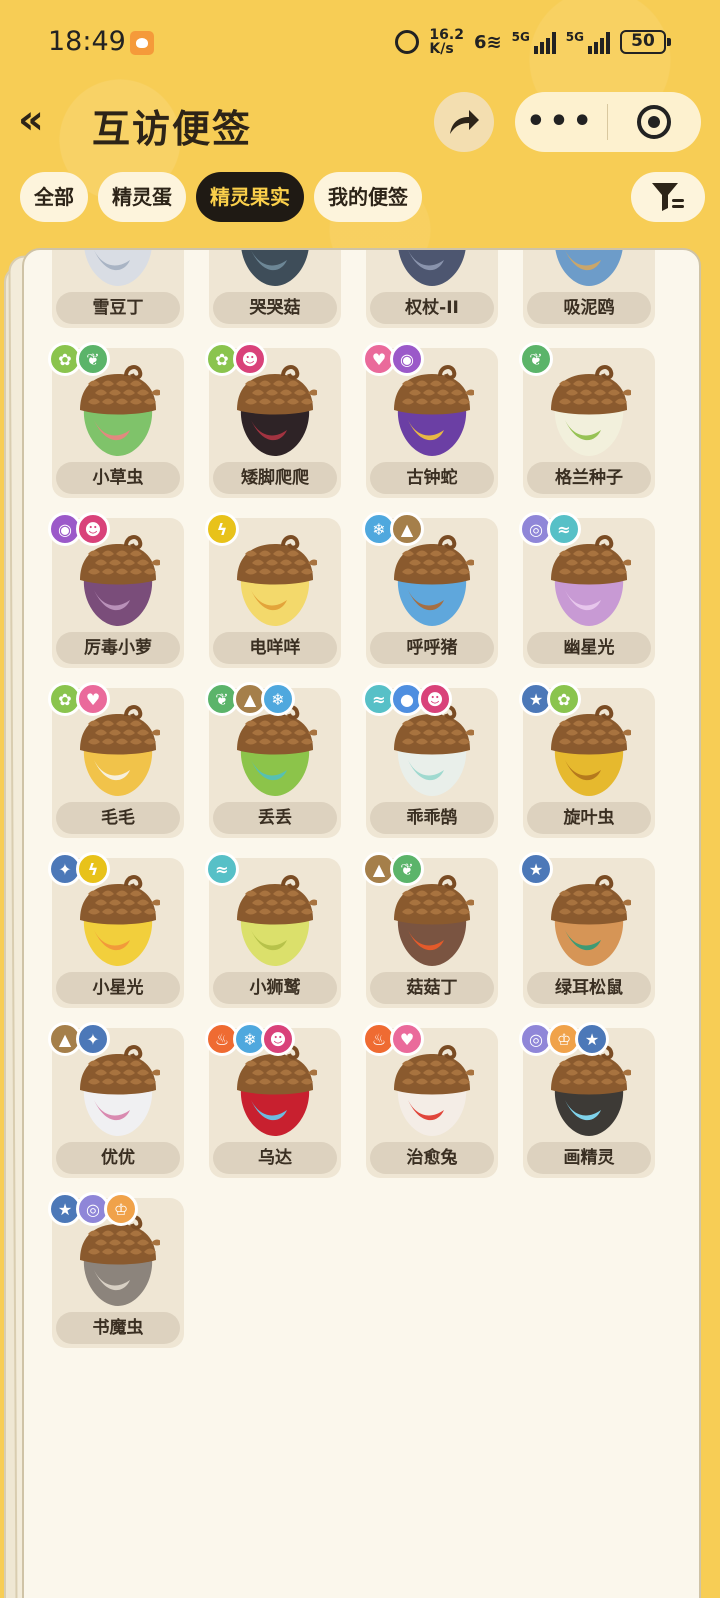 Image resolution: width=720 pixels, height=1598 pixels. I want to click on sim2-label: 5G, so click(574, 37).